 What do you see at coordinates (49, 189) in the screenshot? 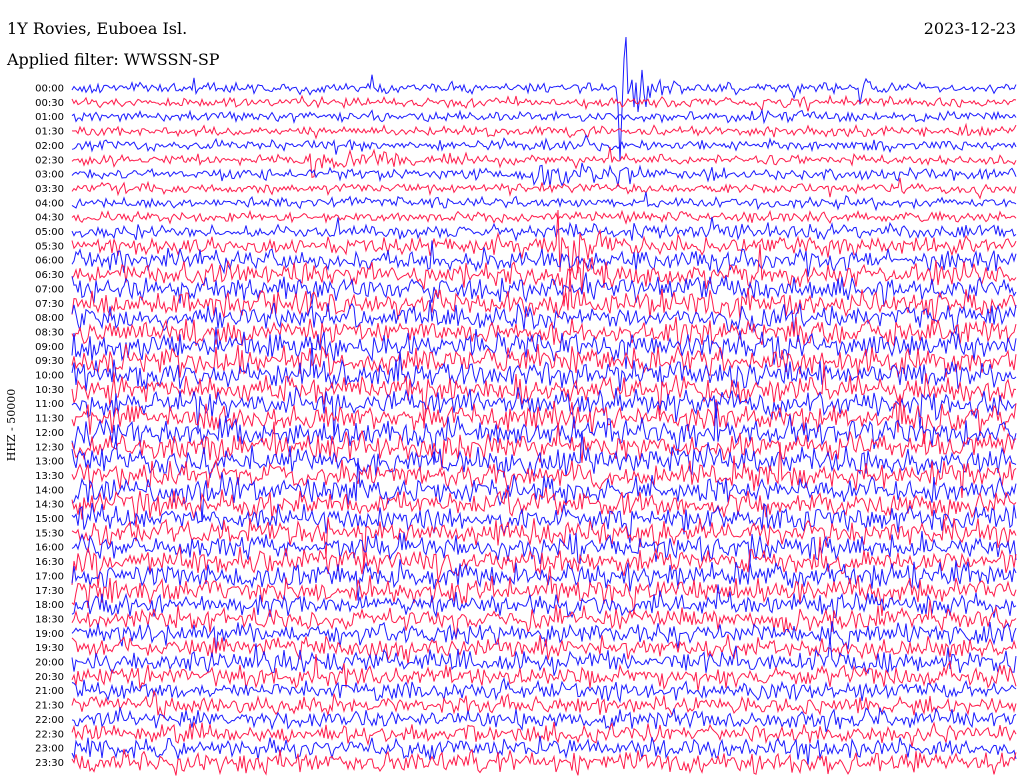
I see `time-label-0330: 03:30` at bounding box center [49, 189].